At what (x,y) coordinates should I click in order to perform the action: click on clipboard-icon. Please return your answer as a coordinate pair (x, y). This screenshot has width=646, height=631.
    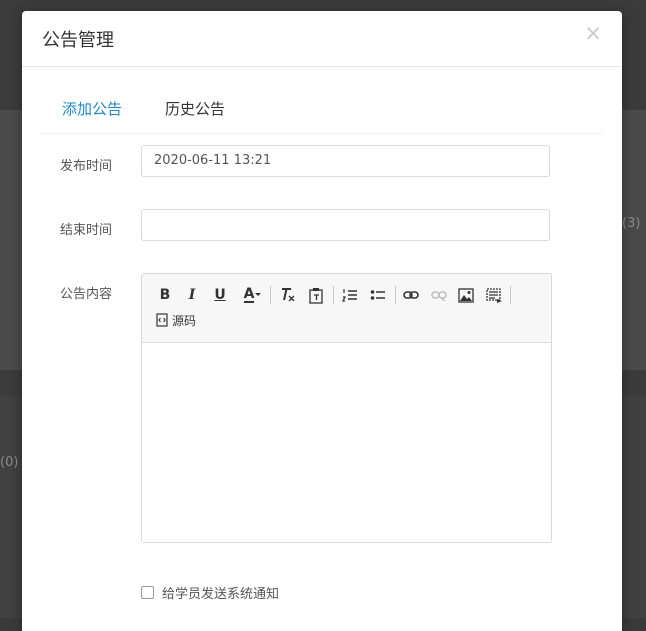
    Looking at the image, I should click on (316, 295).